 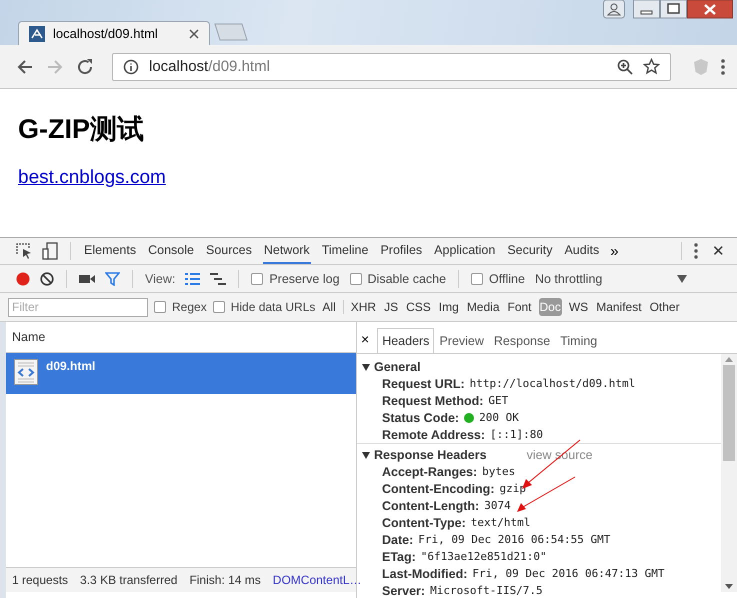 I want to click on request-name: d09.html, so click(x=71, y=366).